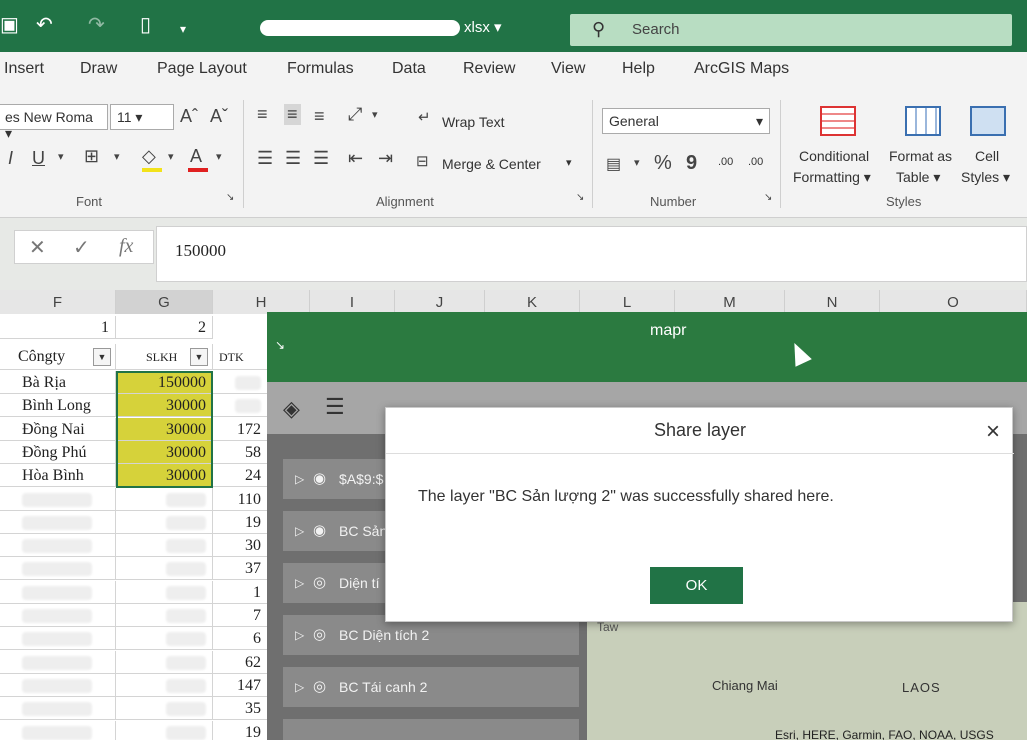  What do you see at coordinates (338, 583) in the screenshot?
I see `layer-item: ▷ ◎ Diện tí` at bounding box center [338, 583].